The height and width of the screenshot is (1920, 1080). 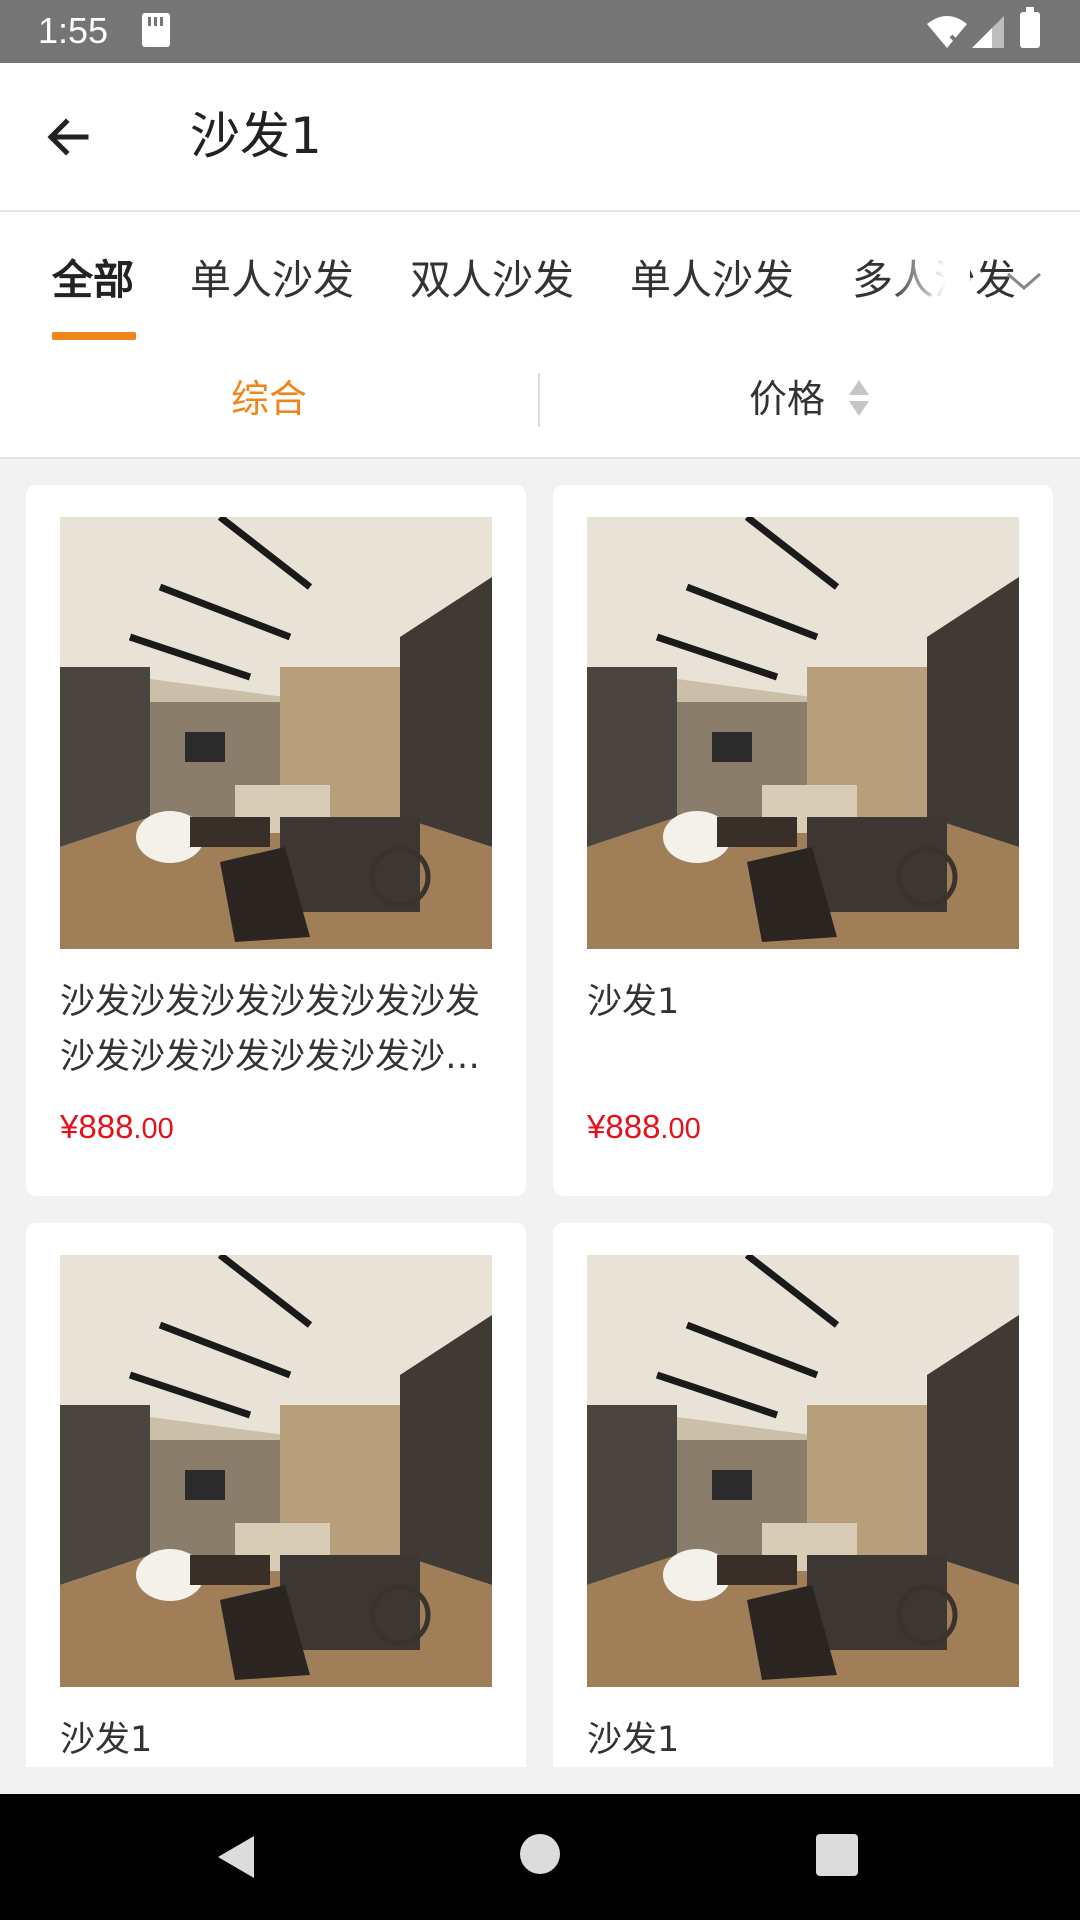 I want to click on navigation-bar, so click(x=540, y=1857).